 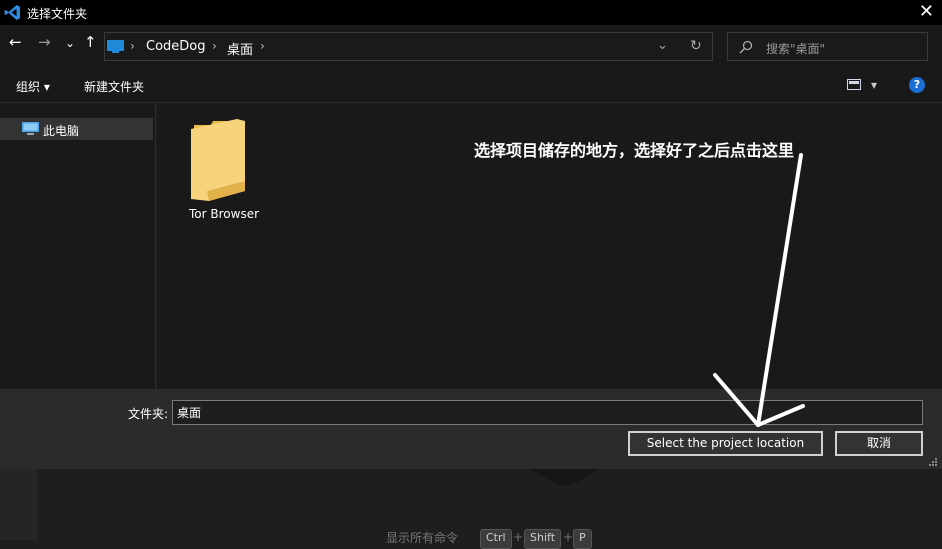 I want to click on editor-background, so click(x=471, y=504).